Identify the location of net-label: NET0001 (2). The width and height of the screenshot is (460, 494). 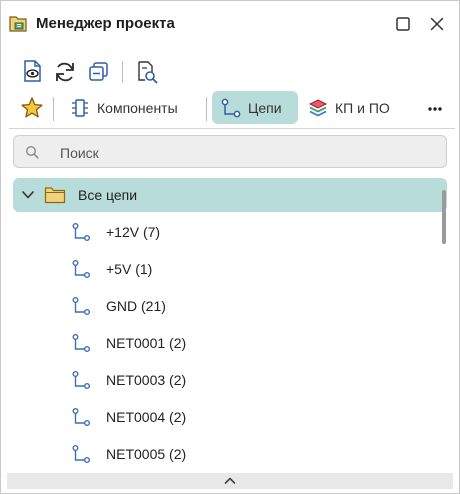
(146, 343).